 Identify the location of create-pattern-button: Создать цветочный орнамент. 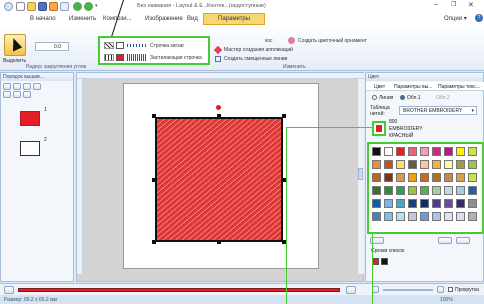
(332, 41).